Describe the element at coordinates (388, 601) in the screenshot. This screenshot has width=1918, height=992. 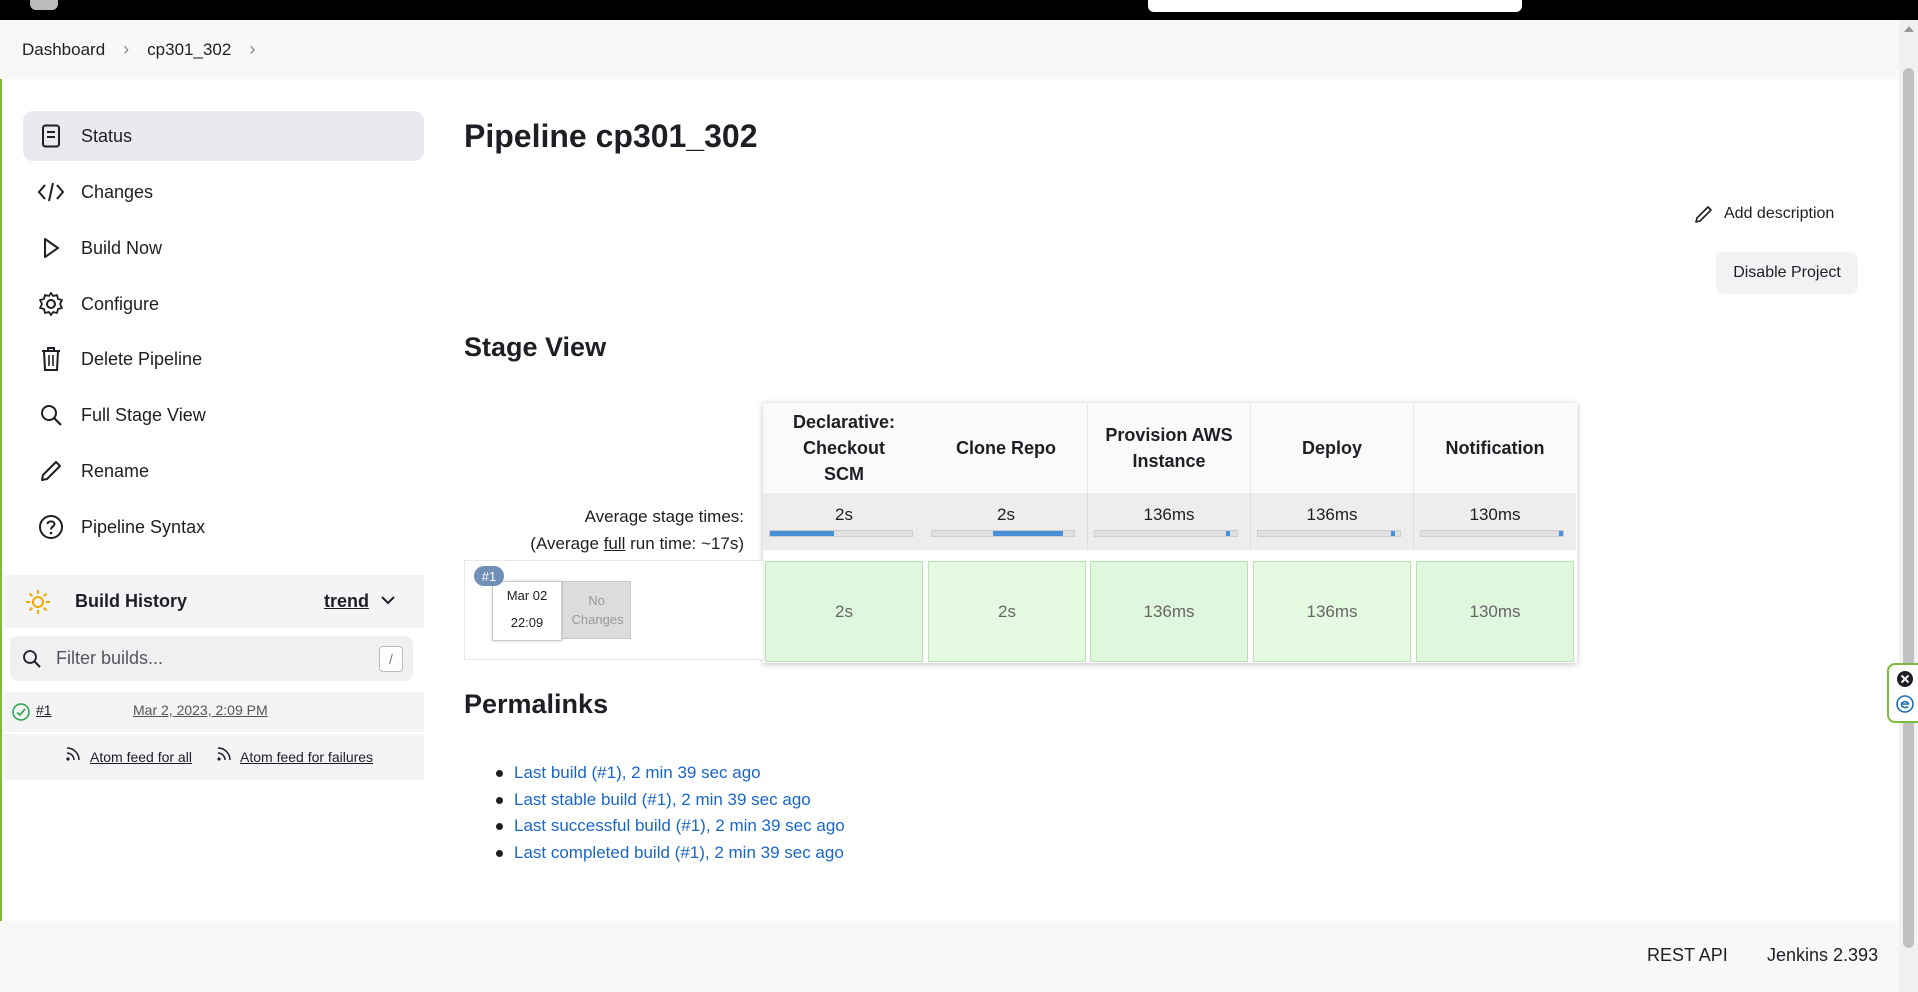
I see `chevron-down-icon` at that location.